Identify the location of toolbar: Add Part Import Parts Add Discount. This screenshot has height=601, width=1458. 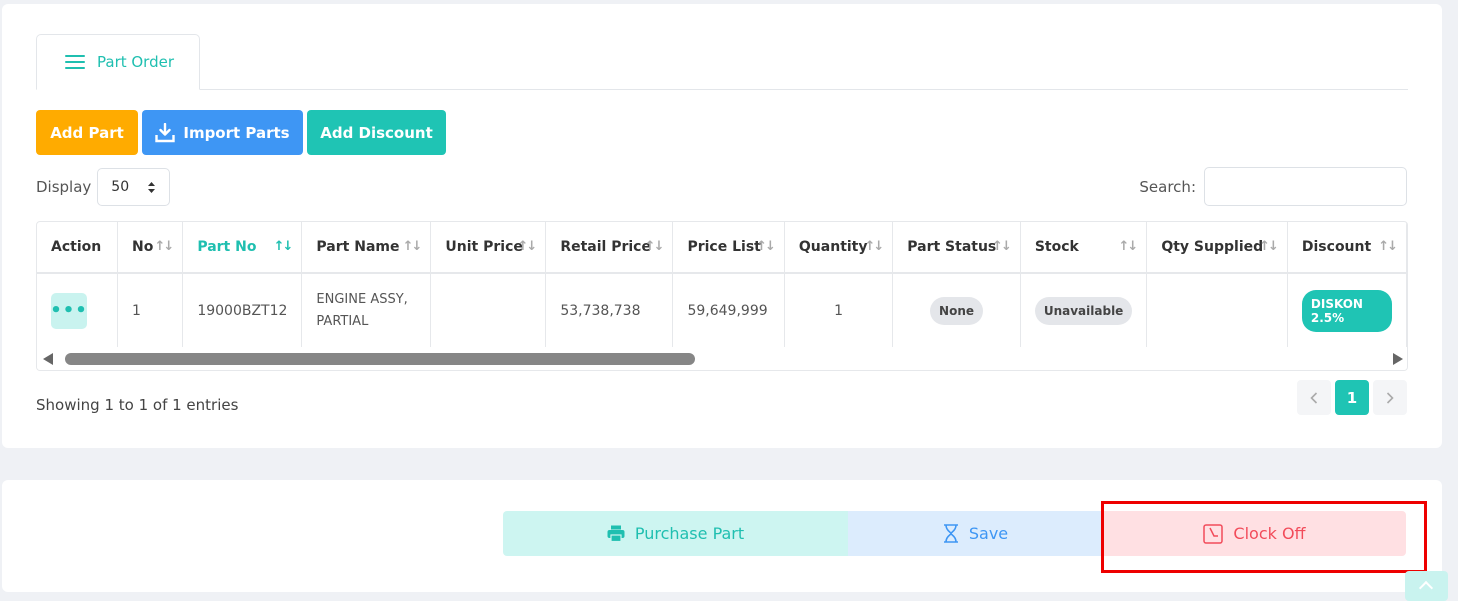
(241, 132).